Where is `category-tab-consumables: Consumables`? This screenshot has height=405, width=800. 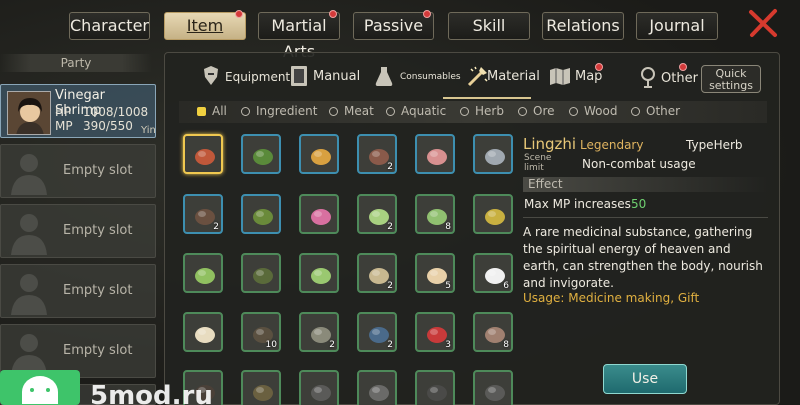 category-tab-consumables: Consumables is located at coordinates (417, 77).